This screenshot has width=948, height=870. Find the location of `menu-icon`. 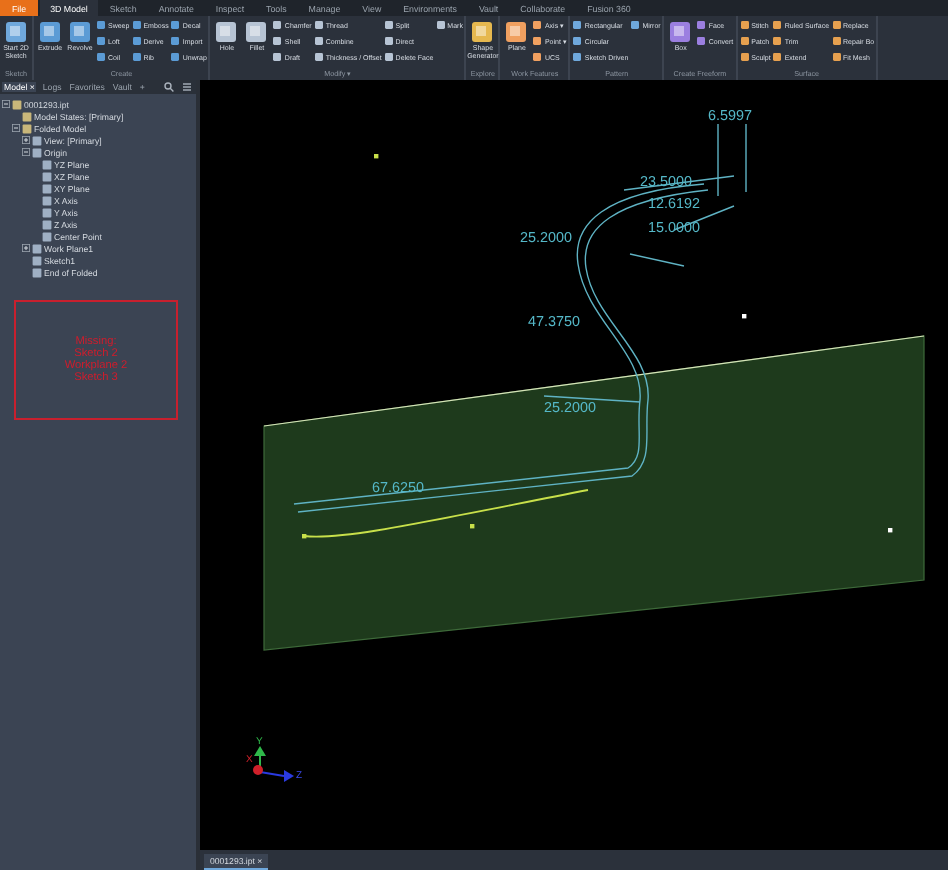

menu-icon is located at coordinates (187, 87).